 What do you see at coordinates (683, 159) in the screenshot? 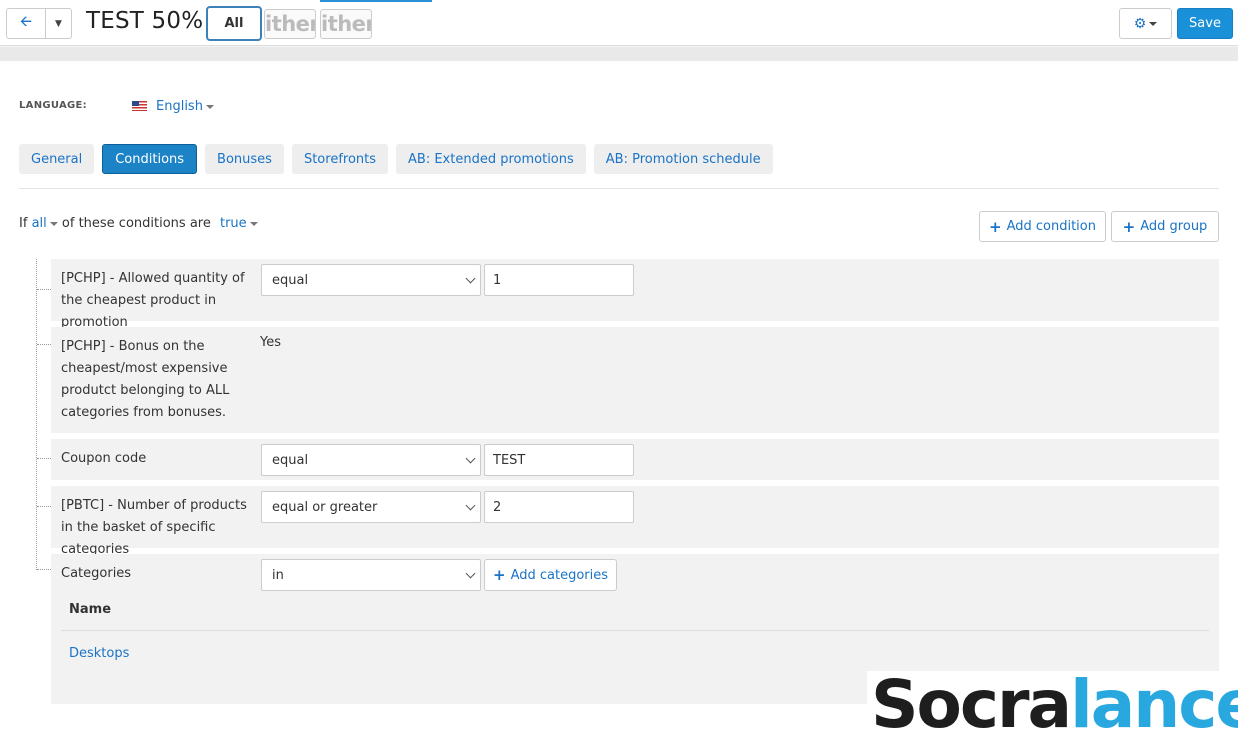
I see `tab-promotion-schedule: AB: Promotion schedule` at bounding box center [683, 159].